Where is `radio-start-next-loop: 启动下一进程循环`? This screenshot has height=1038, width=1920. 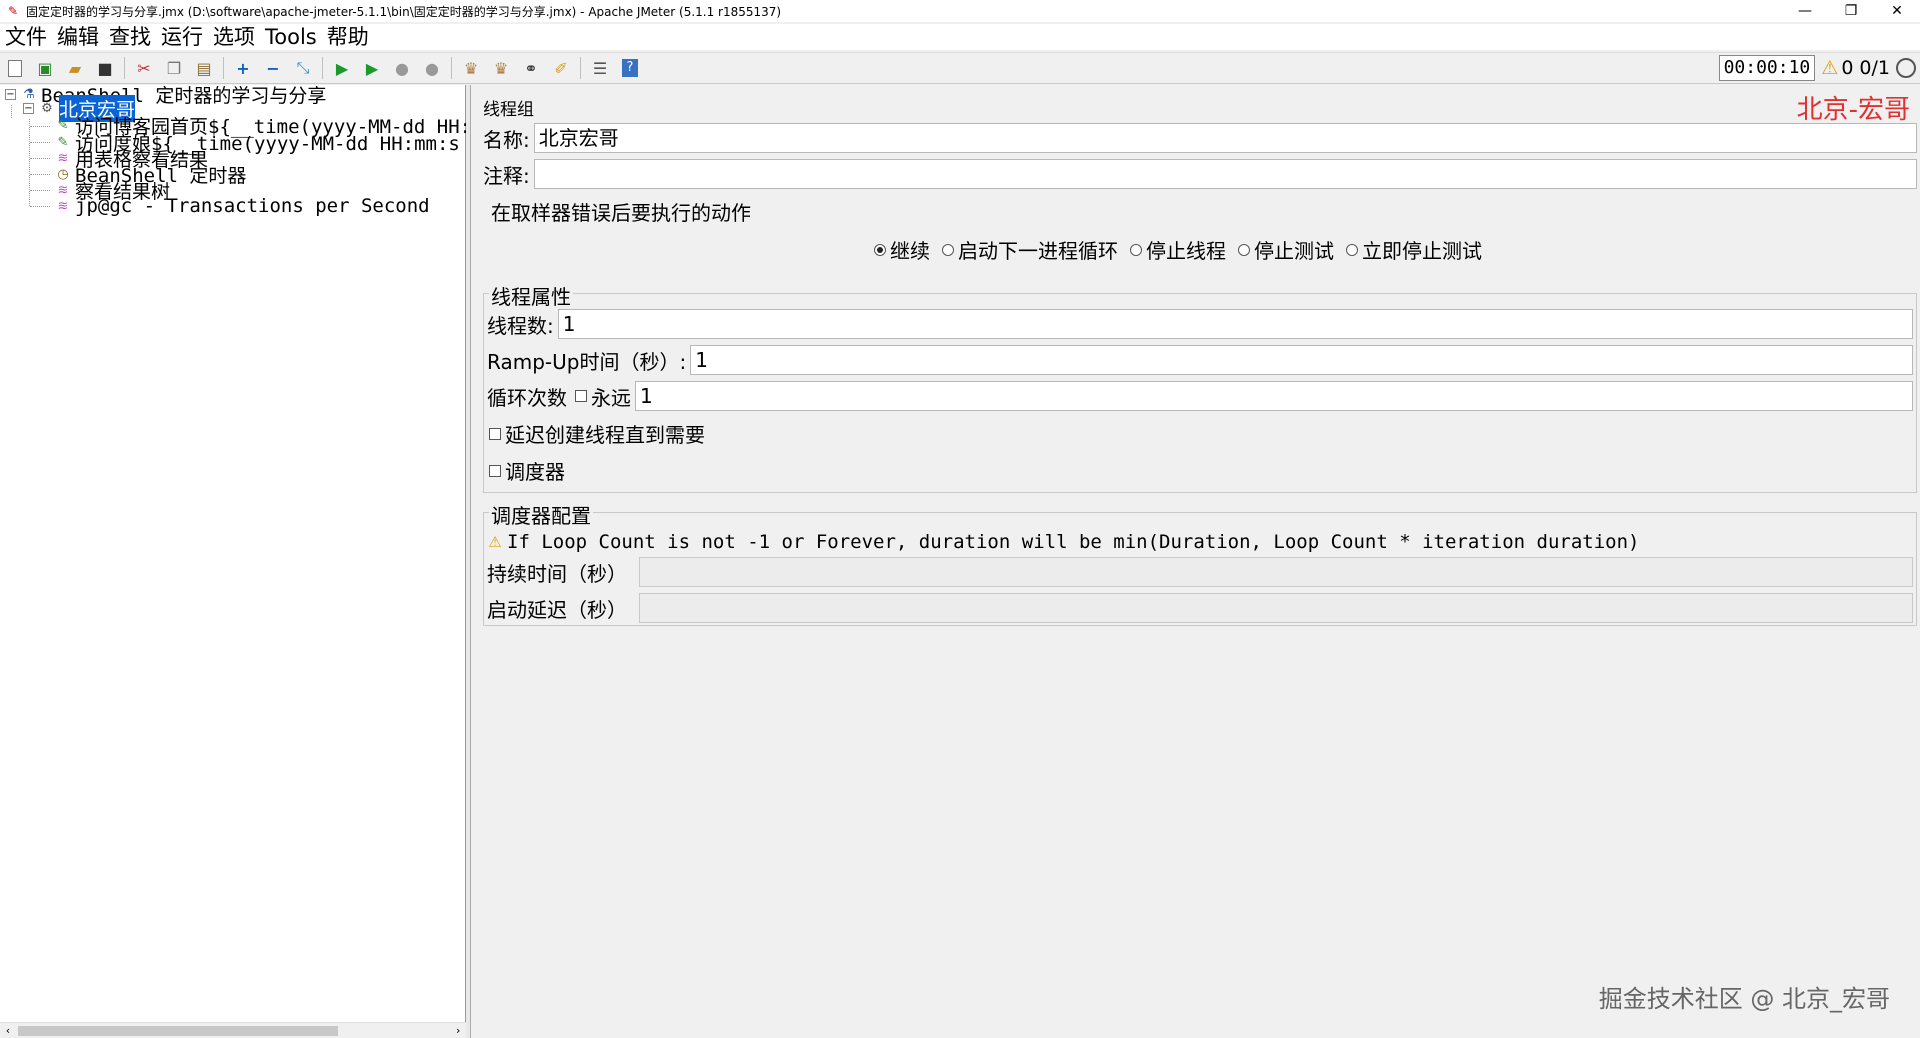
radio-start-next-loop: 启动下一进程循环 is located at coordinates (1030, 249).